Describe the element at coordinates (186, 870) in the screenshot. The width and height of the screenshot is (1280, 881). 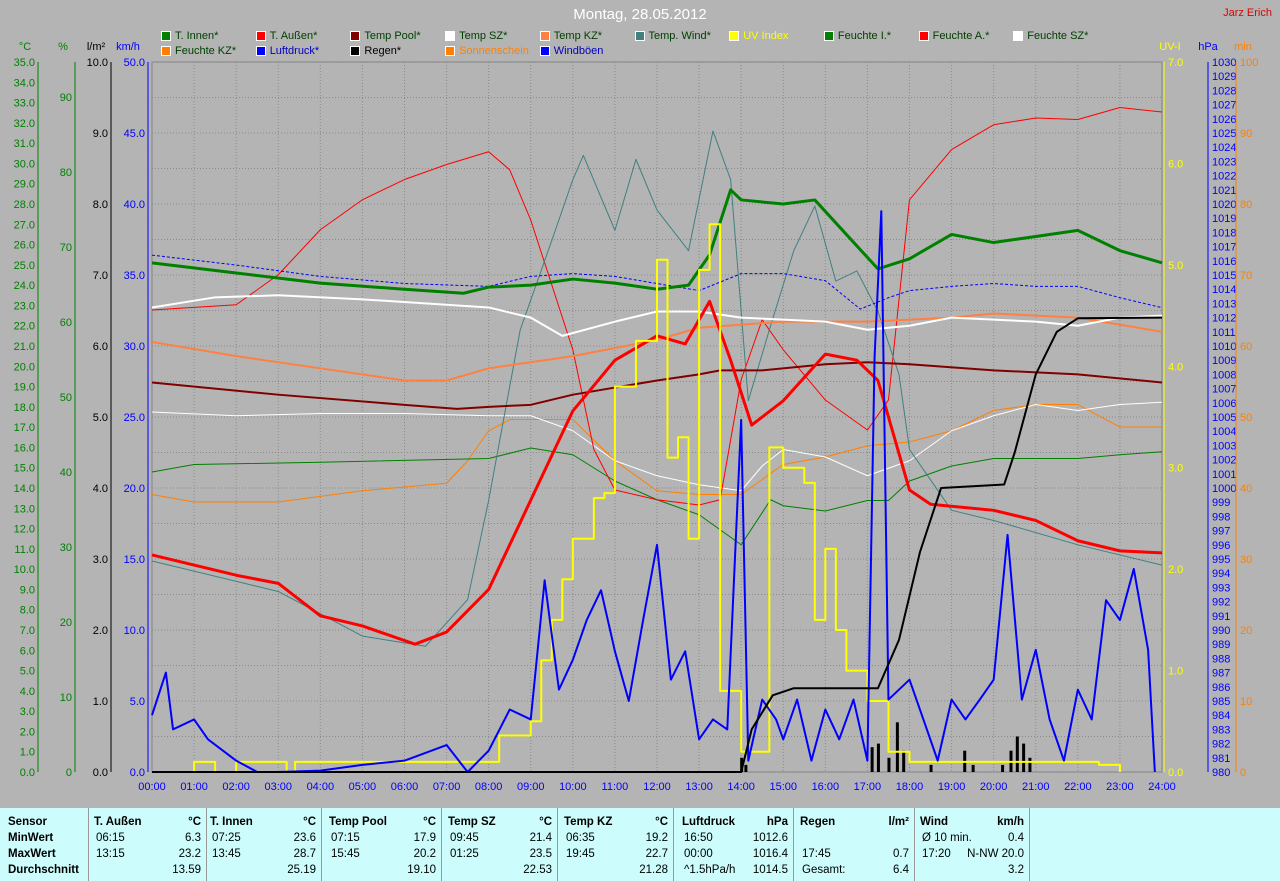
I see `cell-value: 13.59` at that location.